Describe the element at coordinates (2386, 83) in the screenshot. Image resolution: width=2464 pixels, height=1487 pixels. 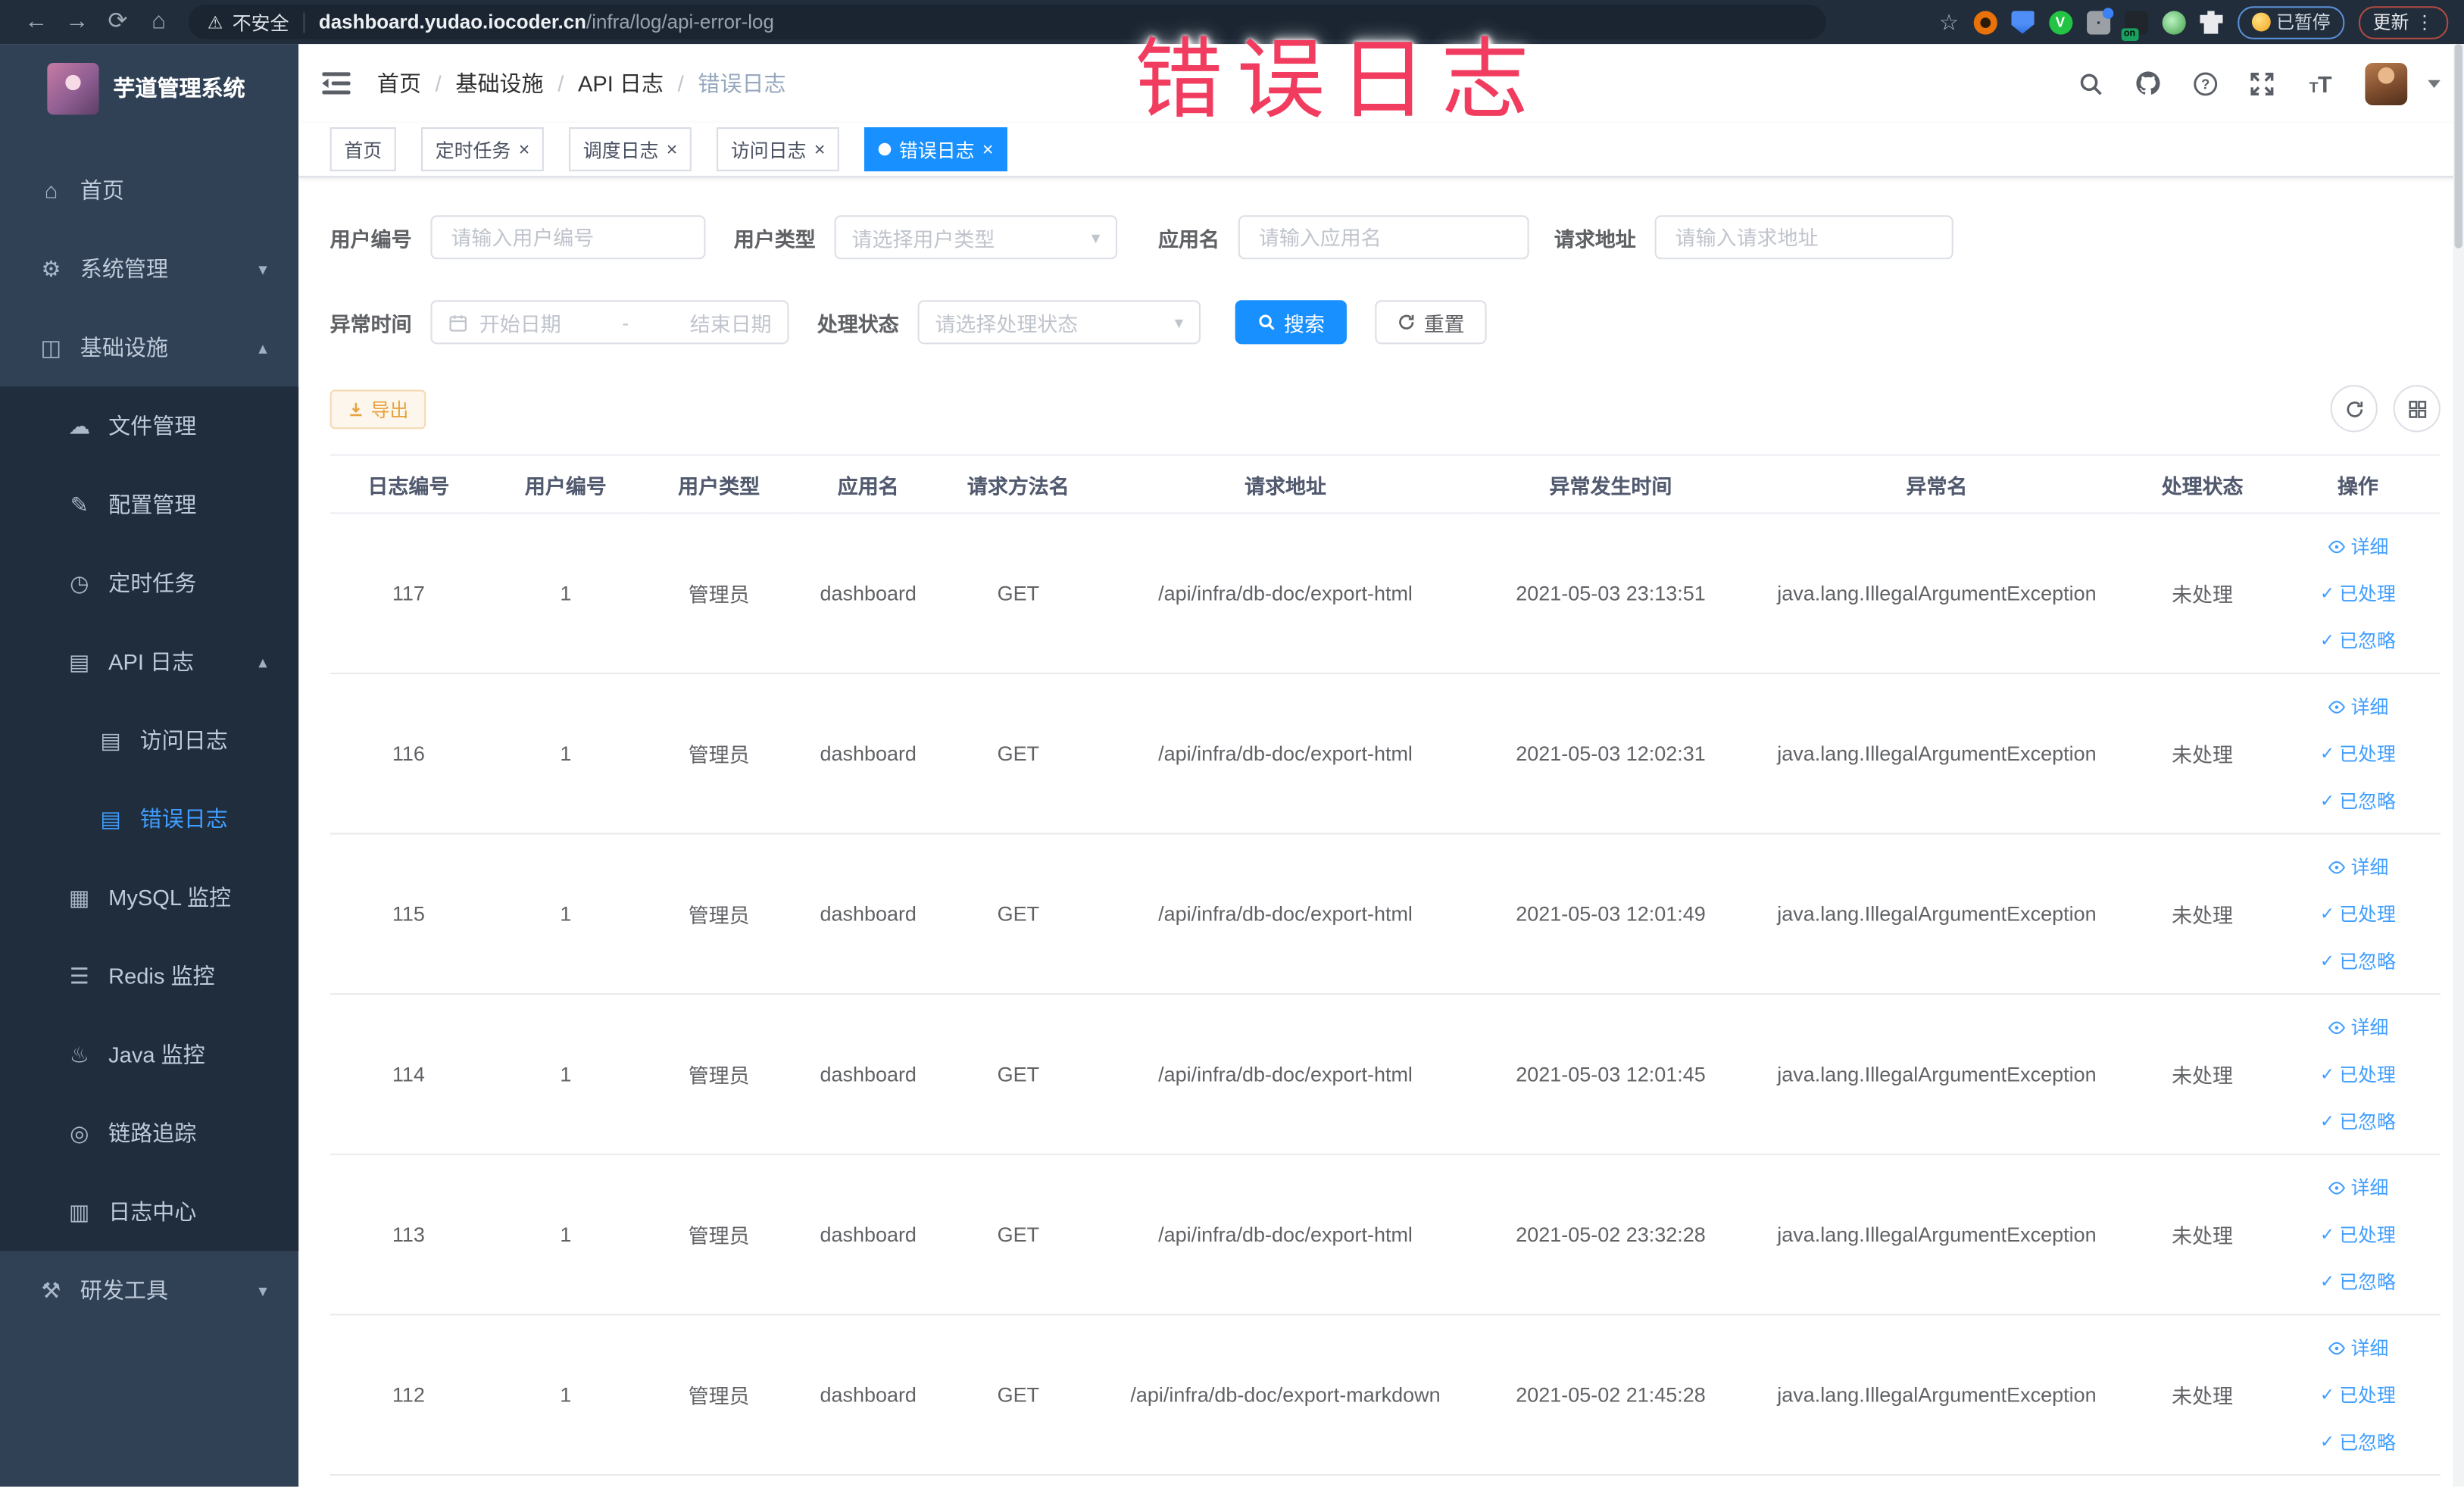
I see `user-avatar` at that location.